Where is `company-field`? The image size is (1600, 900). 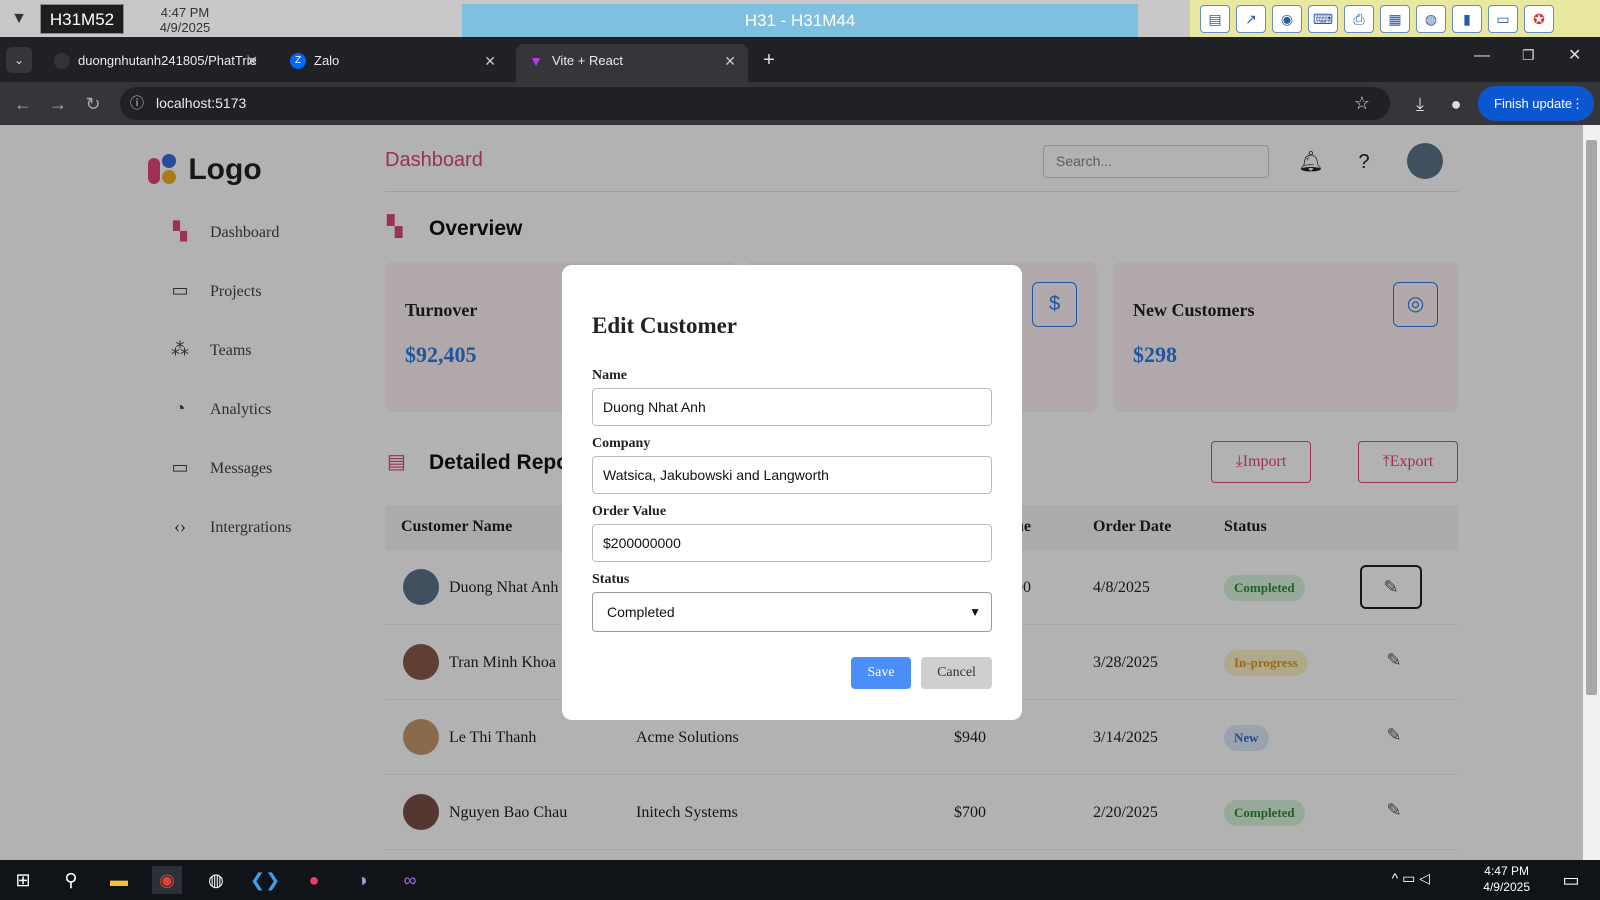 company-field is located at coordinates (792, 475).